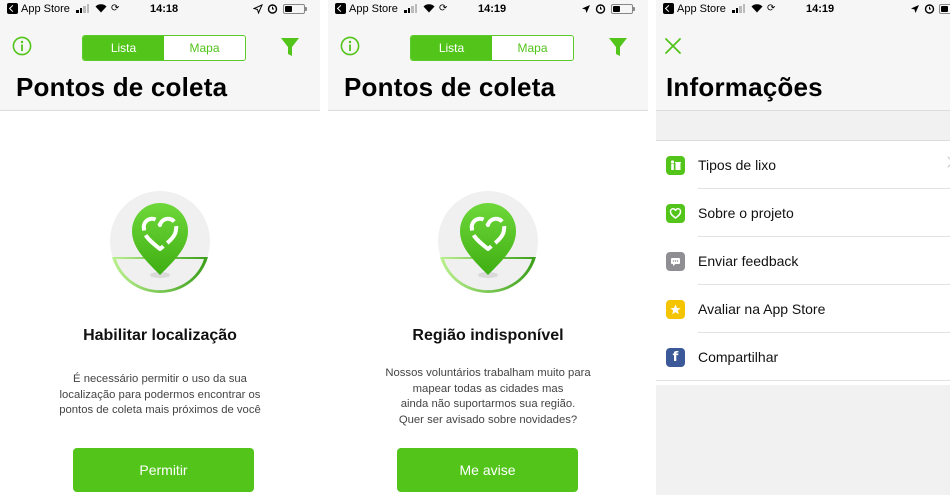 This screenshot has height=495, width=950. What do you see at coordinates (675, 309) in the screenshot?
I see `star-icon` at bounding box center [675, 309].